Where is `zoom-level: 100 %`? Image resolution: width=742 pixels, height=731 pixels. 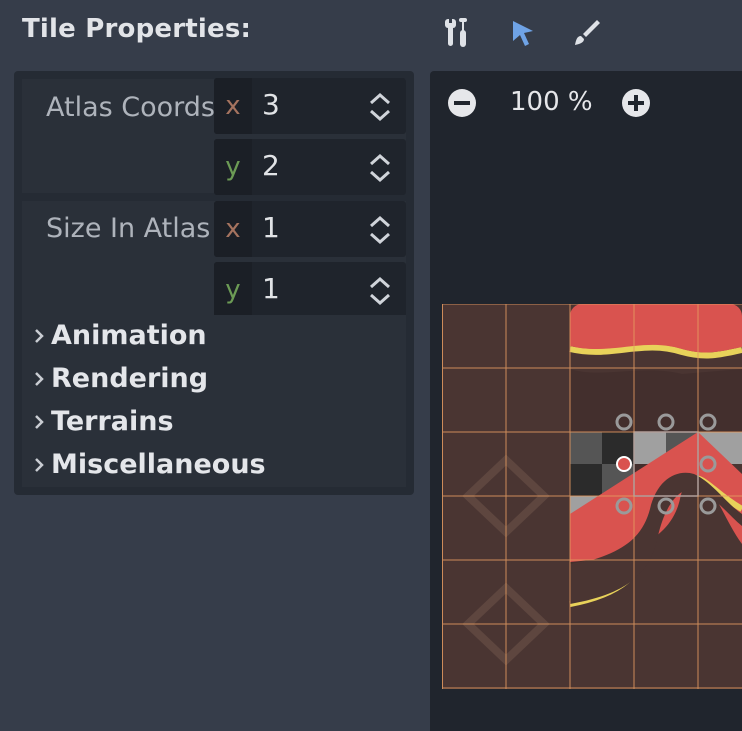
zoom-level: 100 % is located at coordinates (551, 102).